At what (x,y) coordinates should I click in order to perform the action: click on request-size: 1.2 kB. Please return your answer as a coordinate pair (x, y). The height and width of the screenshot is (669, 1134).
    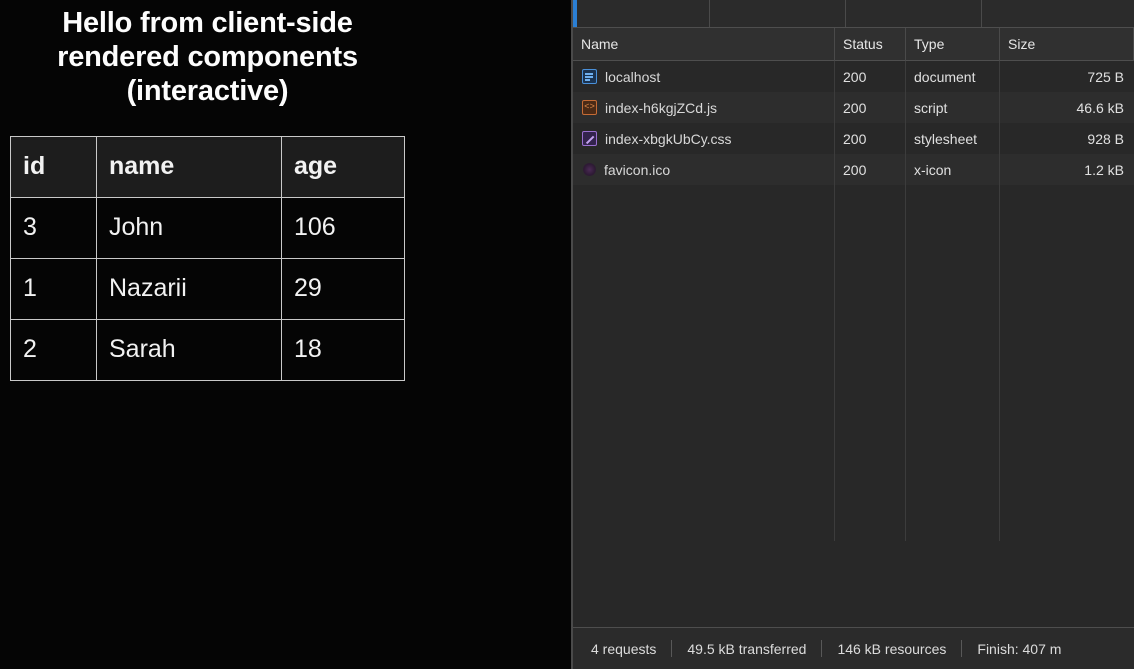
    Looking at the image, I should click on (1104, 169).